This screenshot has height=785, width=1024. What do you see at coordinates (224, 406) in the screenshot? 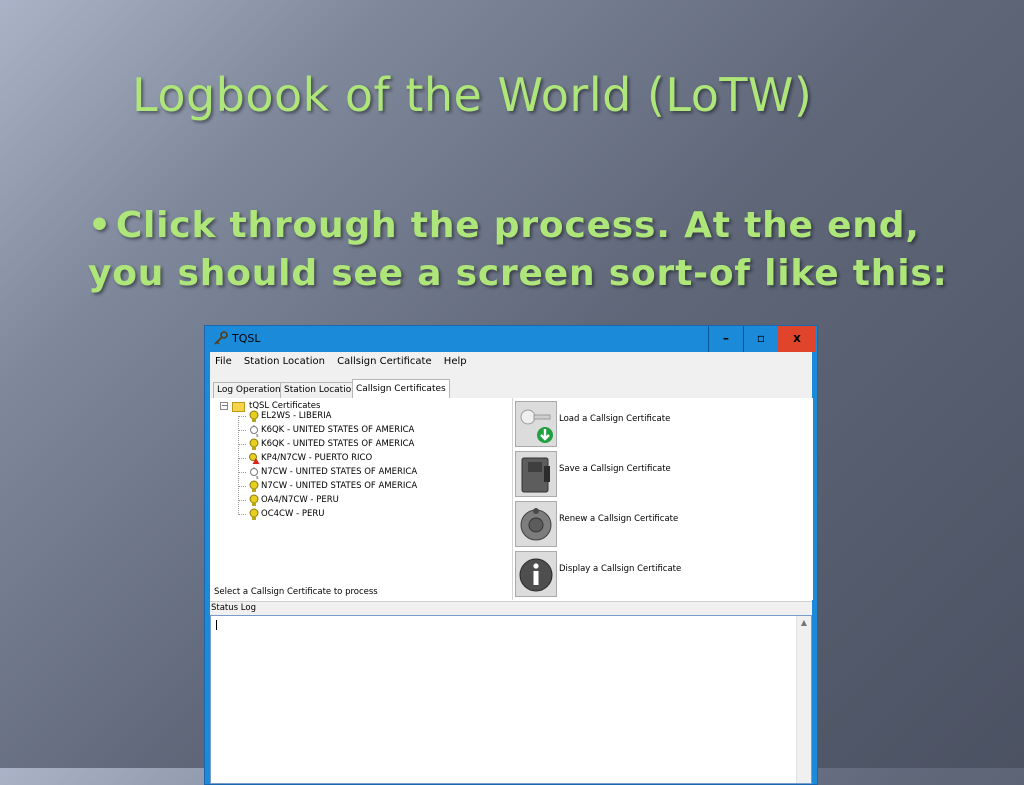
I see `collapse-icon: −` at bounding box center [224, 406].